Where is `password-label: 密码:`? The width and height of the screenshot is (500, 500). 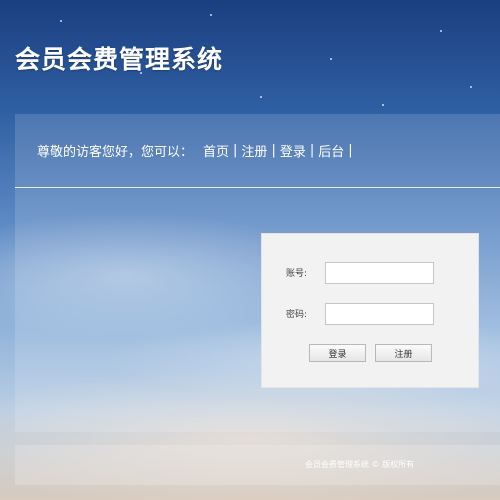 password-label: 密码: is located at coordinates (297, 315).